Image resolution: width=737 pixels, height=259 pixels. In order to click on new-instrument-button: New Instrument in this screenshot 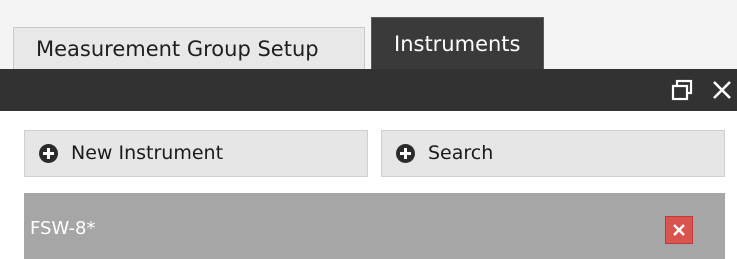, I will do `click(196, 153)`.